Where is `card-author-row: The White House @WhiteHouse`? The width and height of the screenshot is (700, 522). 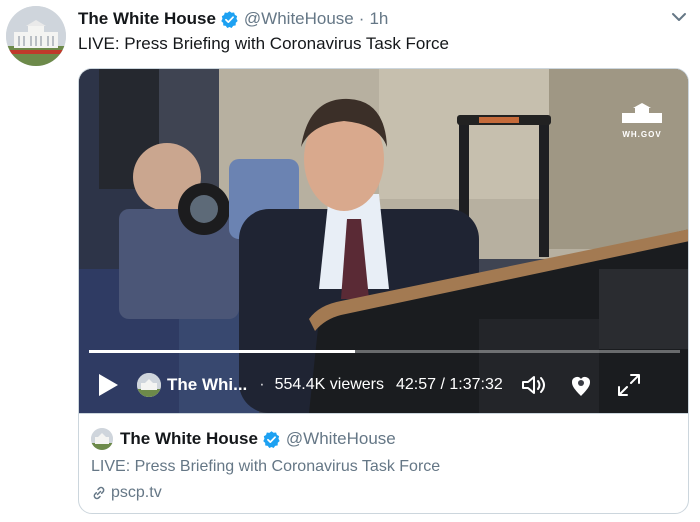
card-author-row: The White House @WhiteHouse is located at coordinates (243, 439).